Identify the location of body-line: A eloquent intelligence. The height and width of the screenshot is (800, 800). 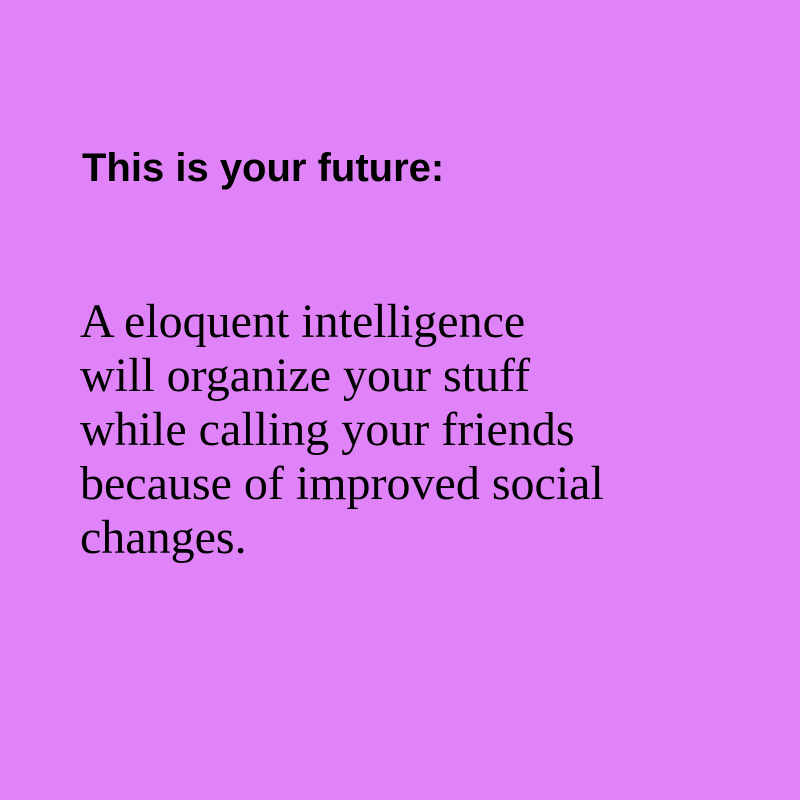
(303, 321).